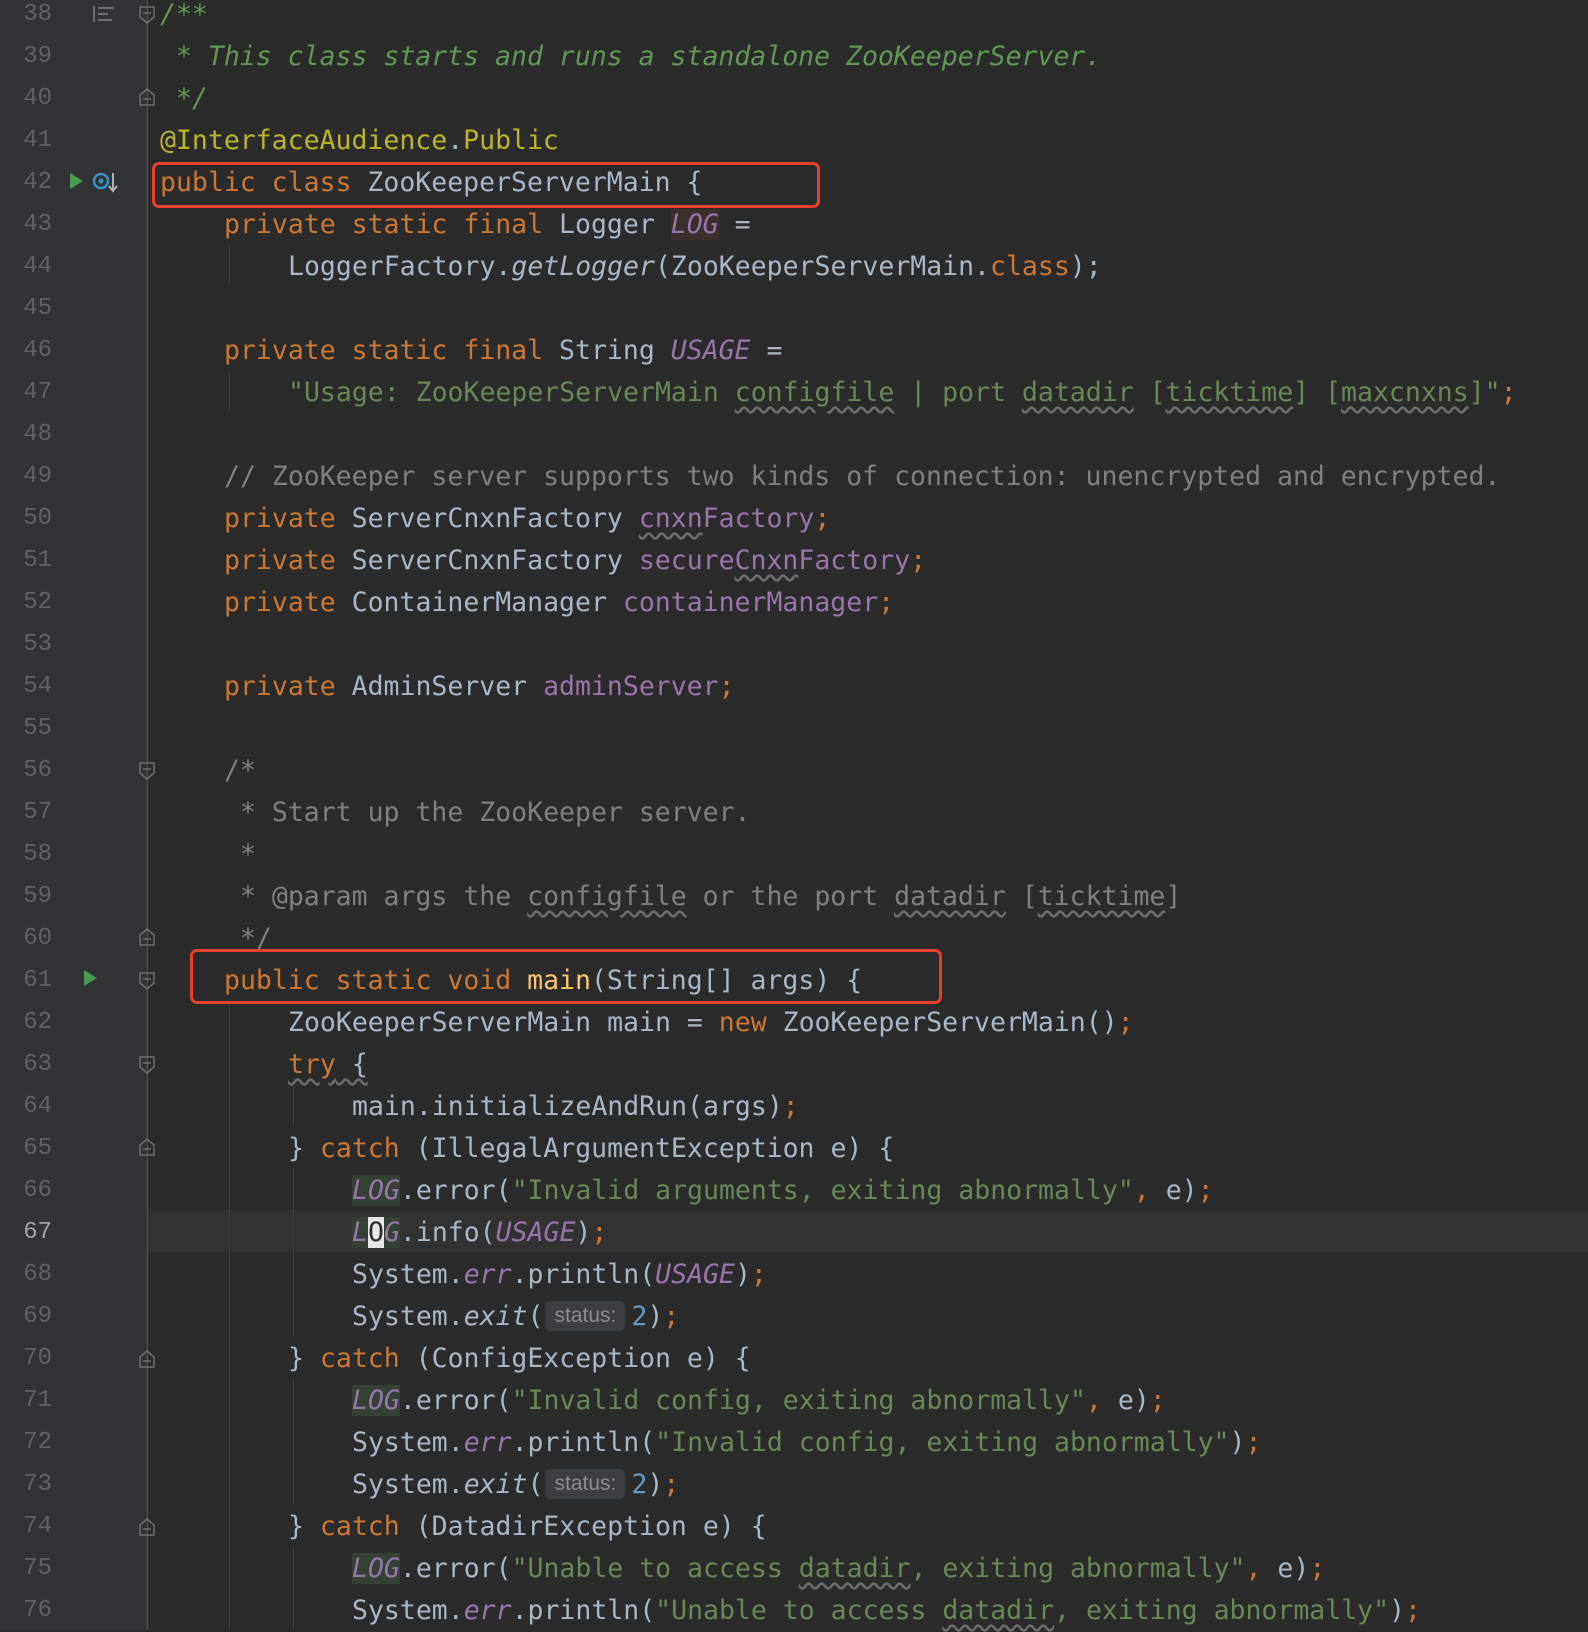 This screenshot has height=1632, width=1588. Describe the element at coordinates (515, 1485) in the screenshot. I see `code-line-73: System.exit(status: 2);` at that location.